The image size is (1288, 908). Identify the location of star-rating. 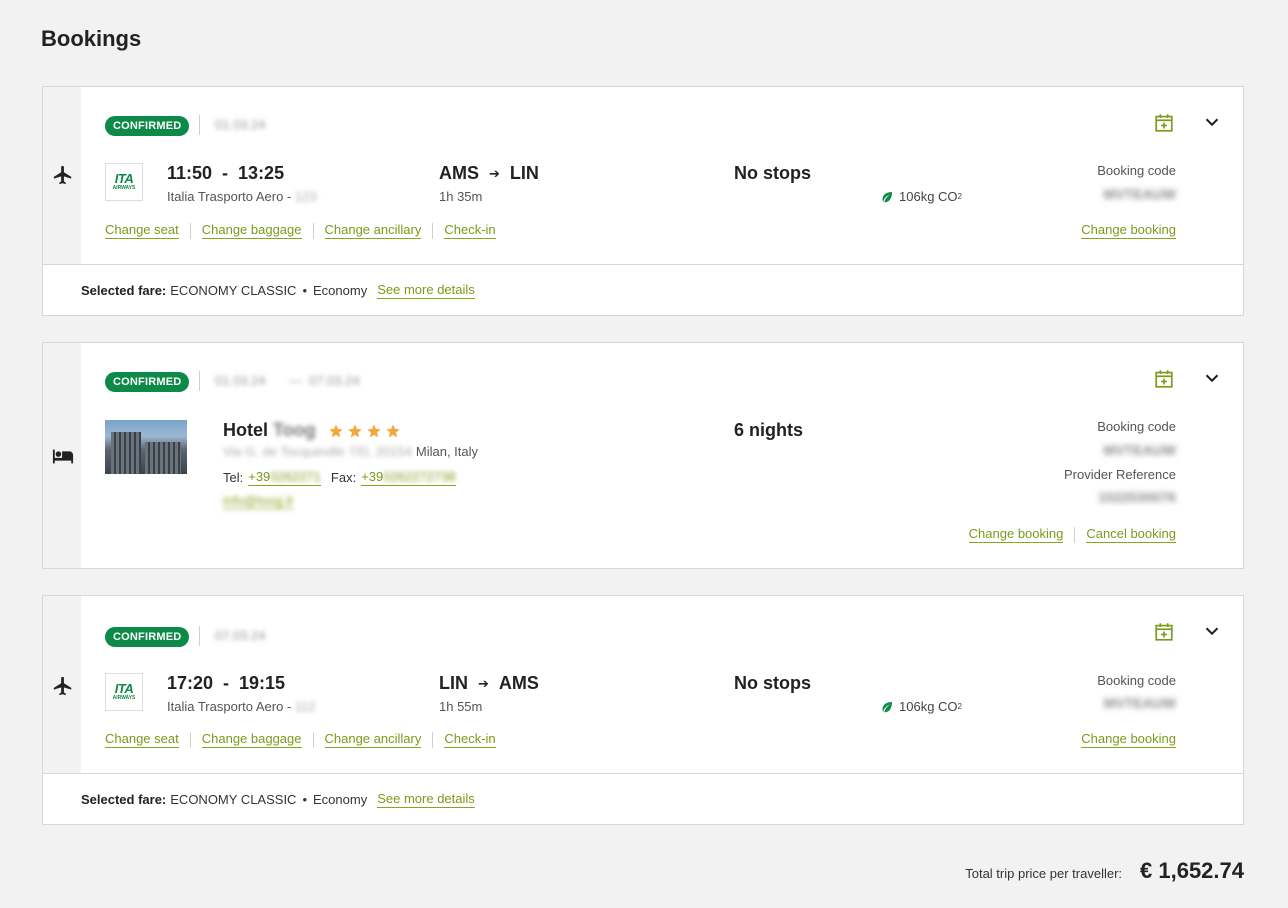
(364, 431).